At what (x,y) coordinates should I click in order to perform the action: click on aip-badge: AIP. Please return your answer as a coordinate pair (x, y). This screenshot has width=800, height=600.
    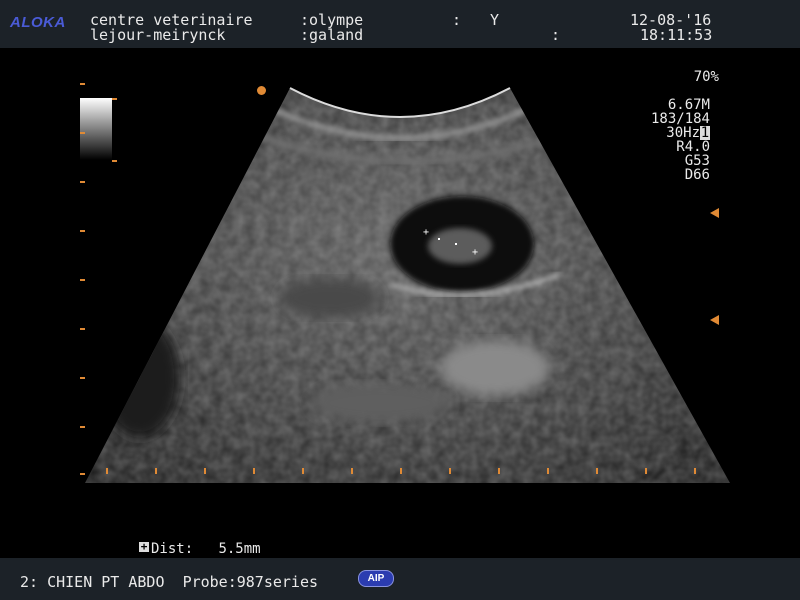
    Looking at the image, I should click on (376, 578).